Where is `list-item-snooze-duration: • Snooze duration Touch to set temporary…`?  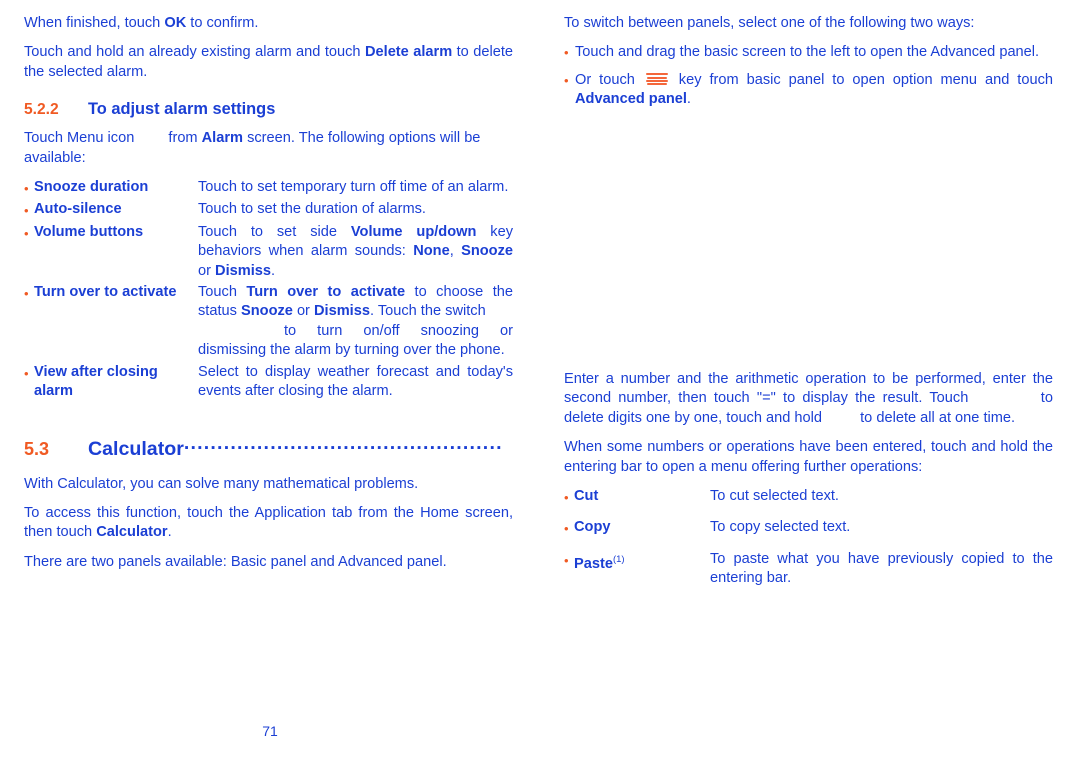
list-item-snooze-duration: • Snooze duration Touch to set temporary… is located at coordinates (268, 188).